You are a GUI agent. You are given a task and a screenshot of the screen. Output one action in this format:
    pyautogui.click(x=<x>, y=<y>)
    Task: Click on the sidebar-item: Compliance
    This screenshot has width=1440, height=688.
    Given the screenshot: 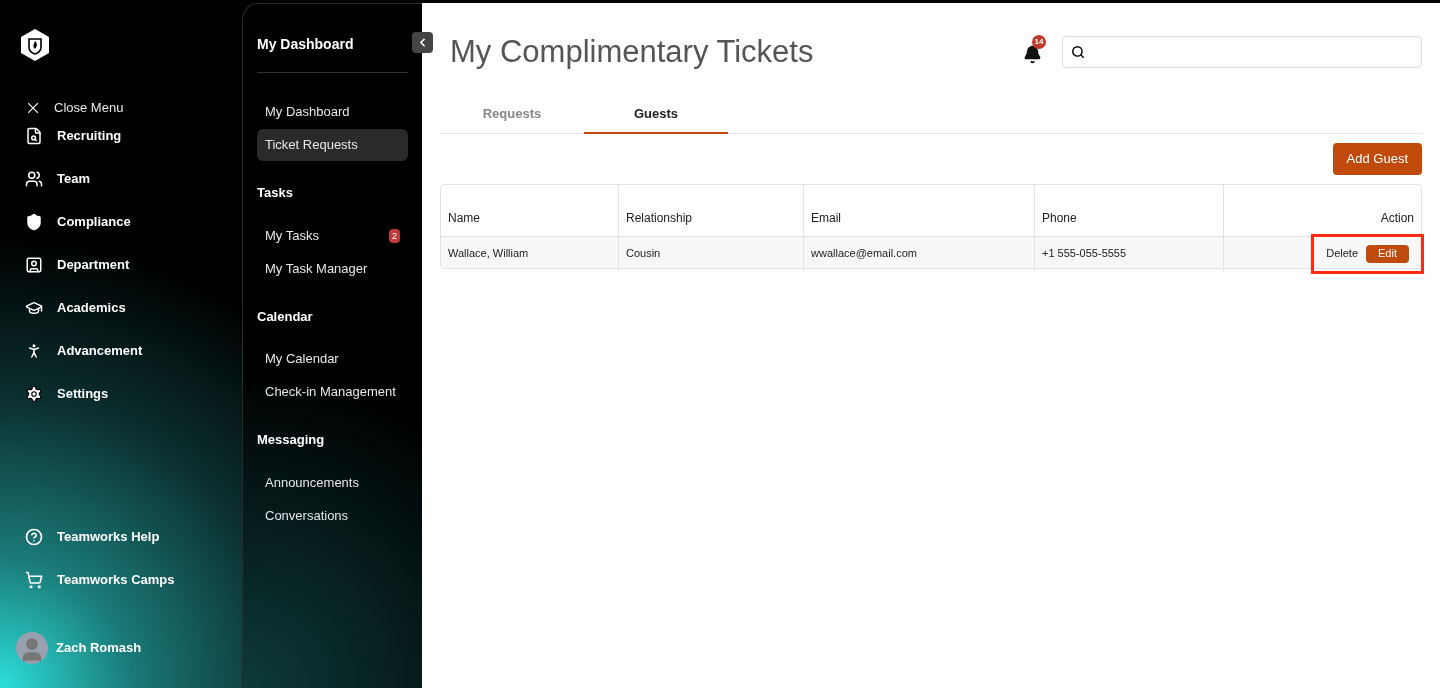 What is the action you would take?
    pyautogui.click(x=123, y=221)
    